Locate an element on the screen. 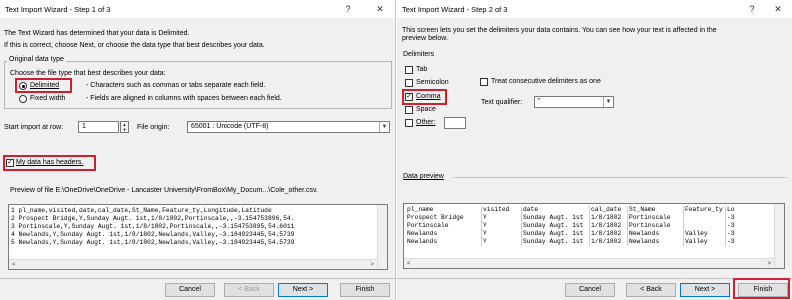 The image size is (792, 300). preview-cell: Lo is located at coordinates (731, 209).